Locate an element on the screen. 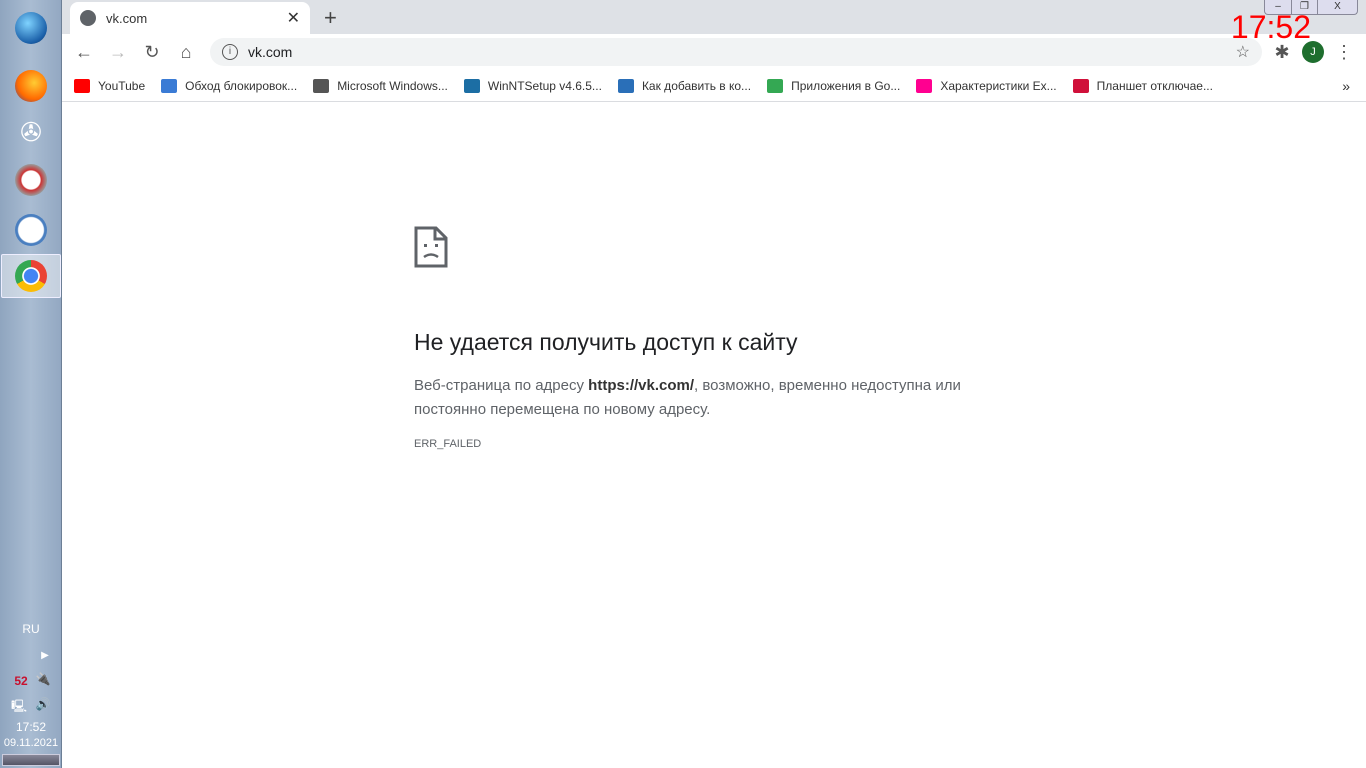 The width and height of the screenshot is (1366, 768). close-tab-icon: ✕ is located at coordinates (293, 18).